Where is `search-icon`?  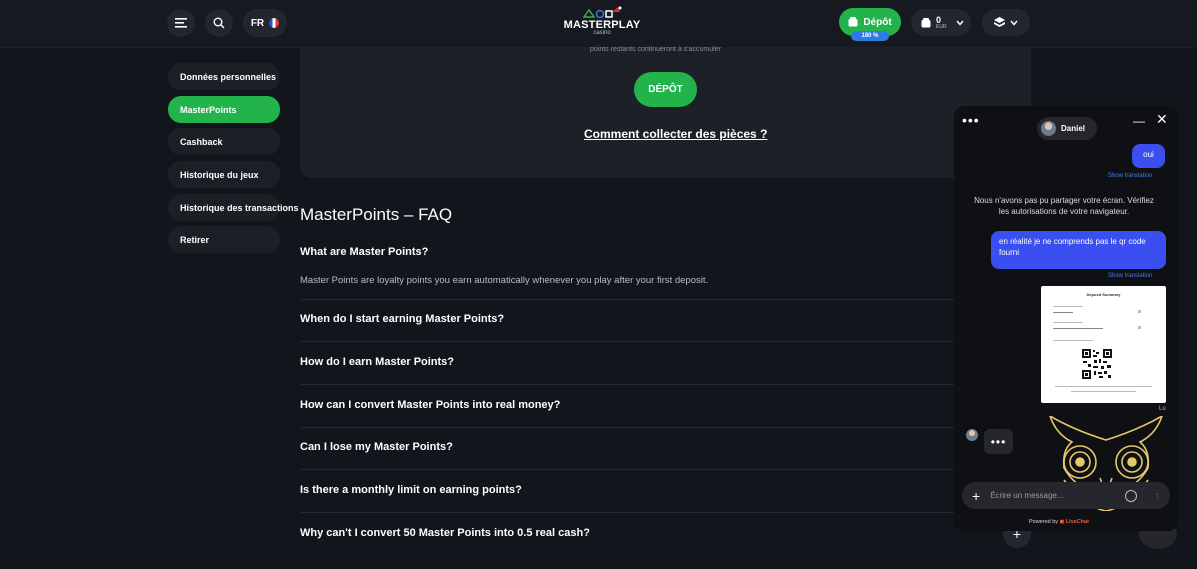 search-icon is located at coordinates (219, 23).